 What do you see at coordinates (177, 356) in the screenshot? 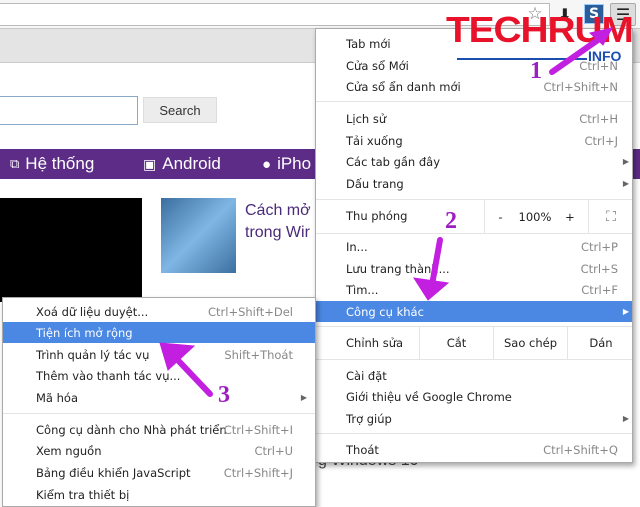
I see `arrow-3-head` at bounding box center [177, 356].